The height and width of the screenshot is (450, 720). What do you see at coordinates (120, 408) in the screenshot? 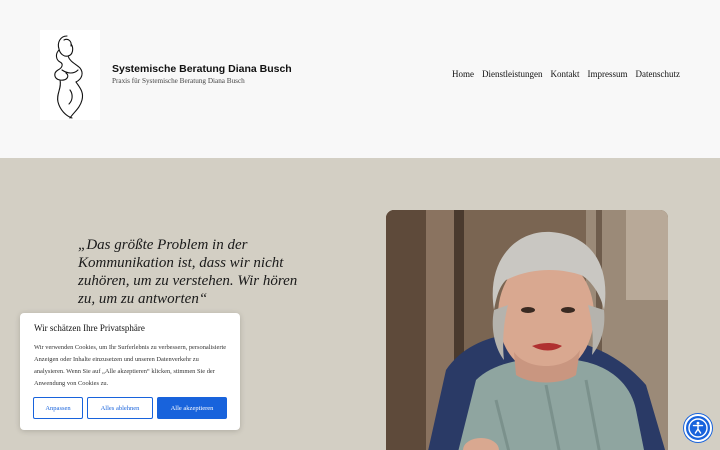
I see `reject-all-button: Alles ablehnen` at bounding box center [120, 408].